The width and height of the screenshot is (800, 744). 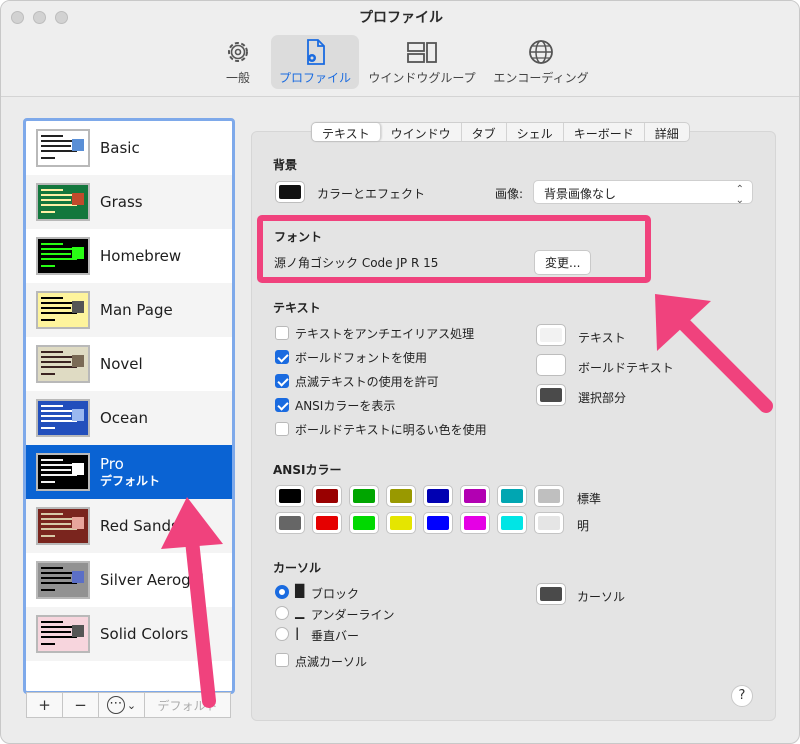 I want to click on settings-tab: テキスト, so click(x=346, y=132).